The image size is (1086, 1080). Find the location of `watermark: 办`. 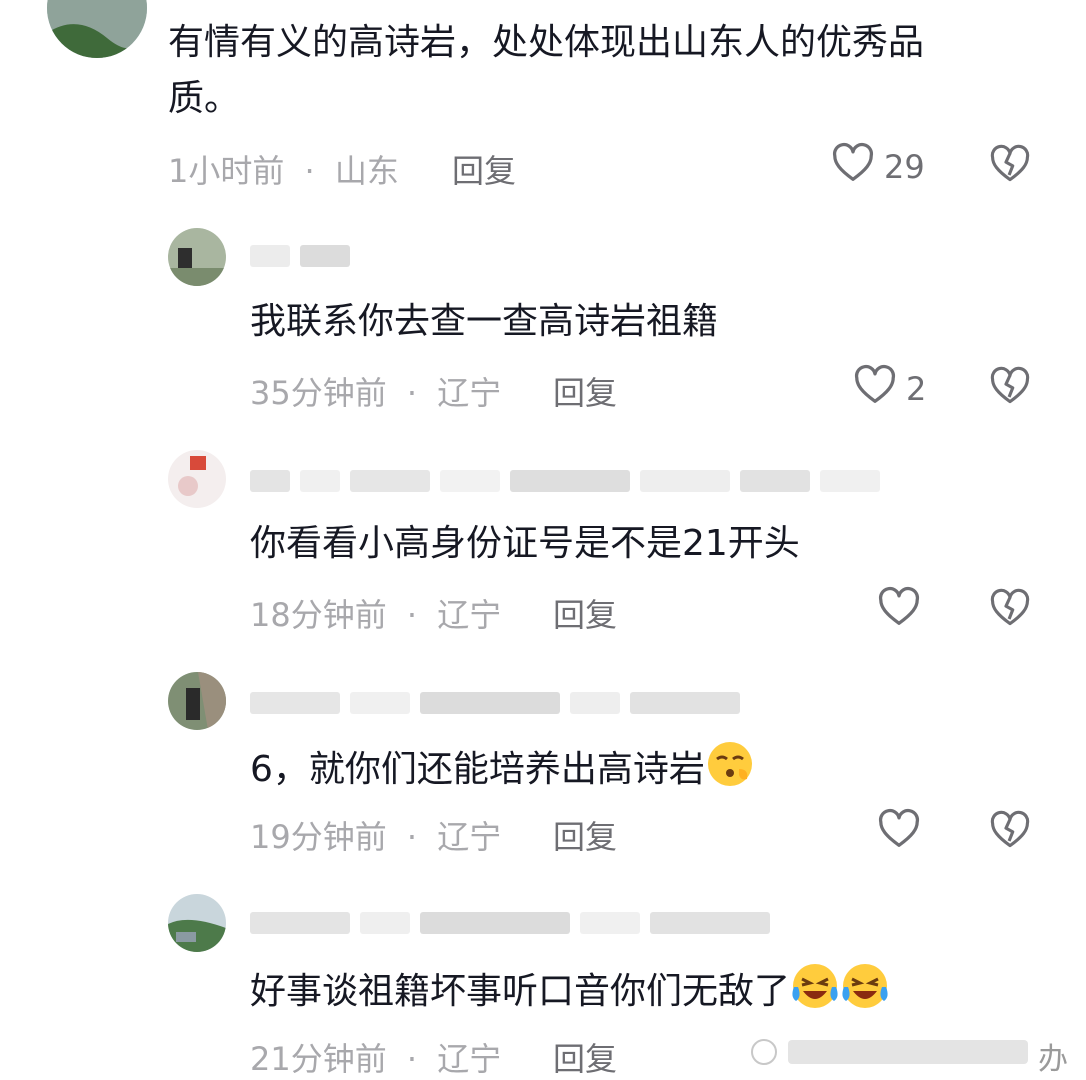

watermark: 办 is located at coordinates (917, 1053).